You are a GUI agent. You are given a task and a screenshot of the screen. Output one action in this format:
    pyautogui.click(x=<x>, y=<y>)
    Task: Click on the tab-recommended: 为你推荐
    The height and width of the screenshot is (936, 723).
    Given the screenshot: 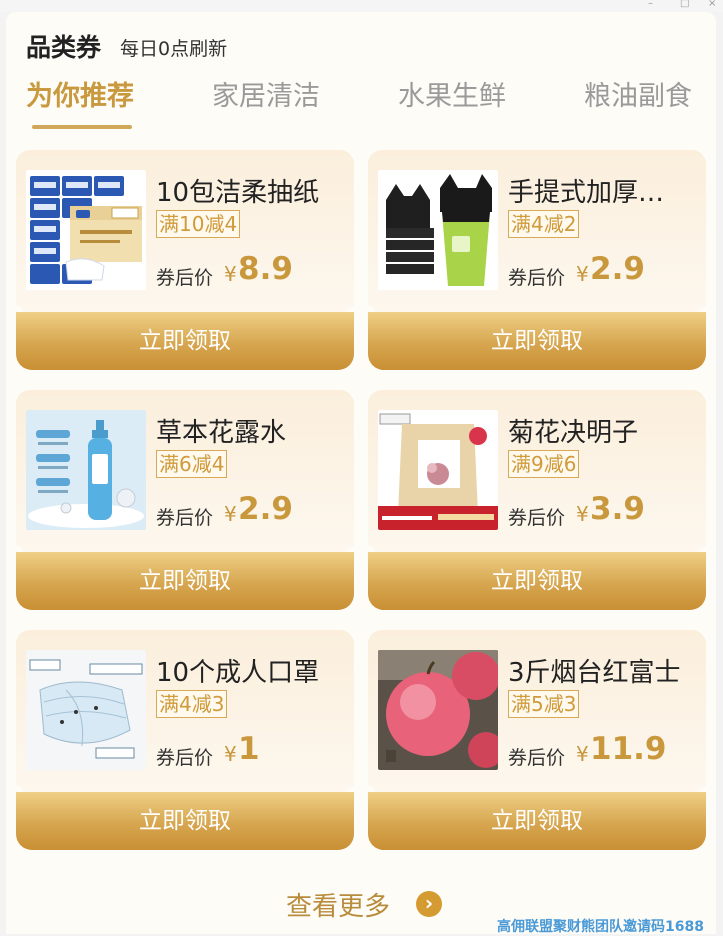 What is the action you would take?
    pyautogui.click(x=80, y=93)
    